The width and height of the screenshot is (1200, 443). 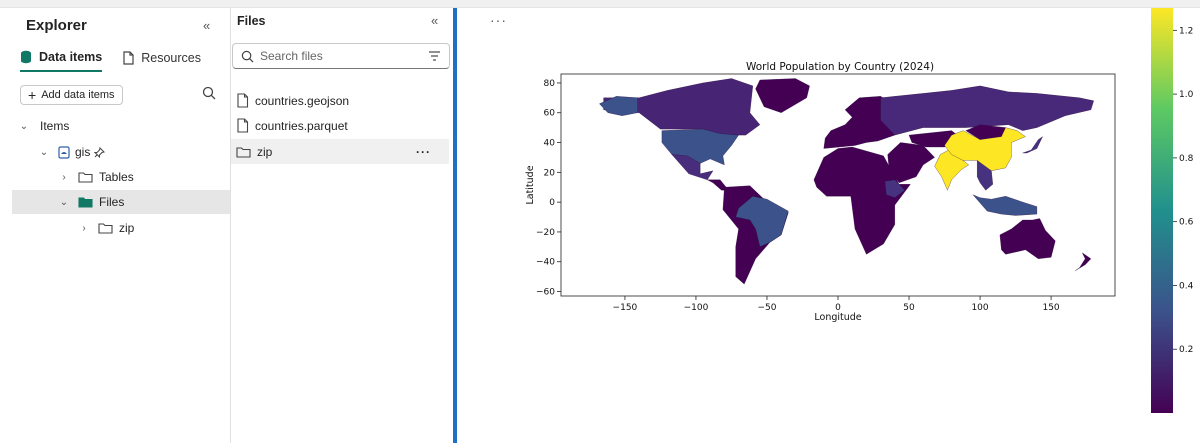 What do you see at coordinates (837, 317) in the screenshot?
I see `x-axis-label: Longitude` at bounding box center [837, 317].